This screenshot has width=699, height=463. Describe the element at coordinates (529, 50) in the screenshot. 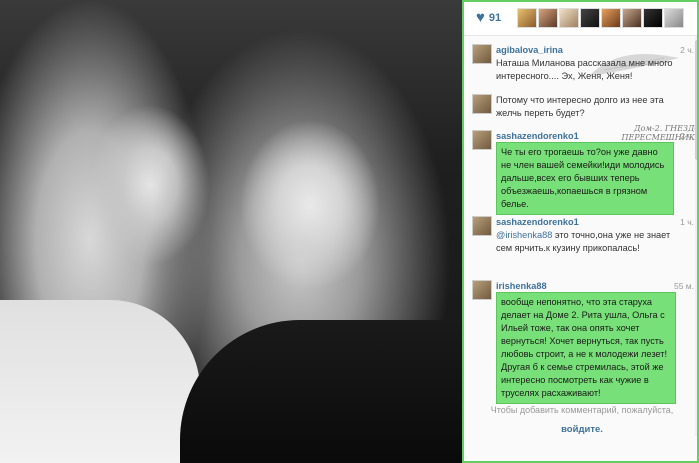

I see `comment-username: agibalova_irina` at that location.